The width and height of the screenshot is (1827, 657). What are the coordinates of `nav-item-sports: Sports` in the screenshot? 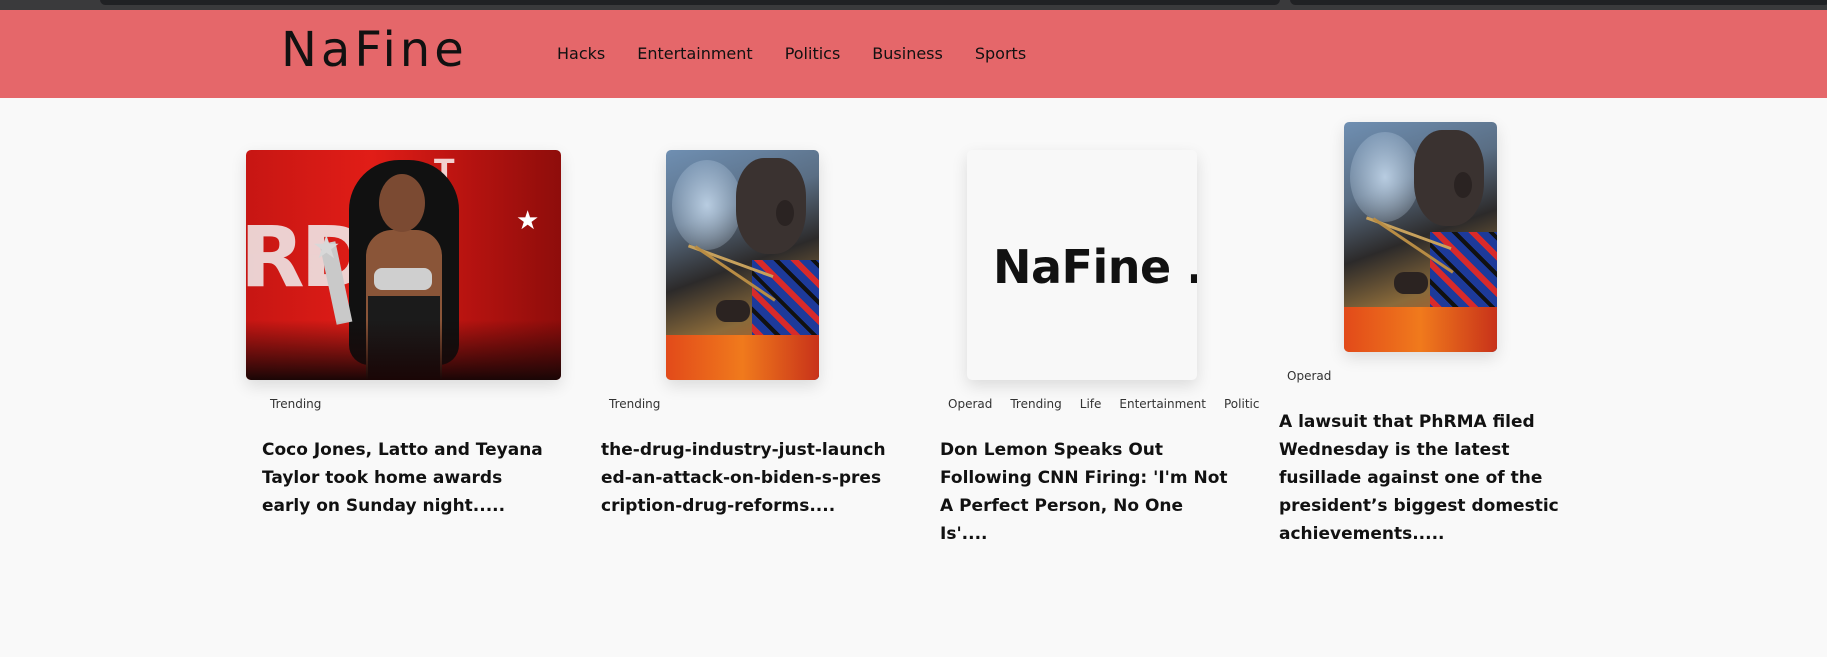 It's located at (1000, 53).